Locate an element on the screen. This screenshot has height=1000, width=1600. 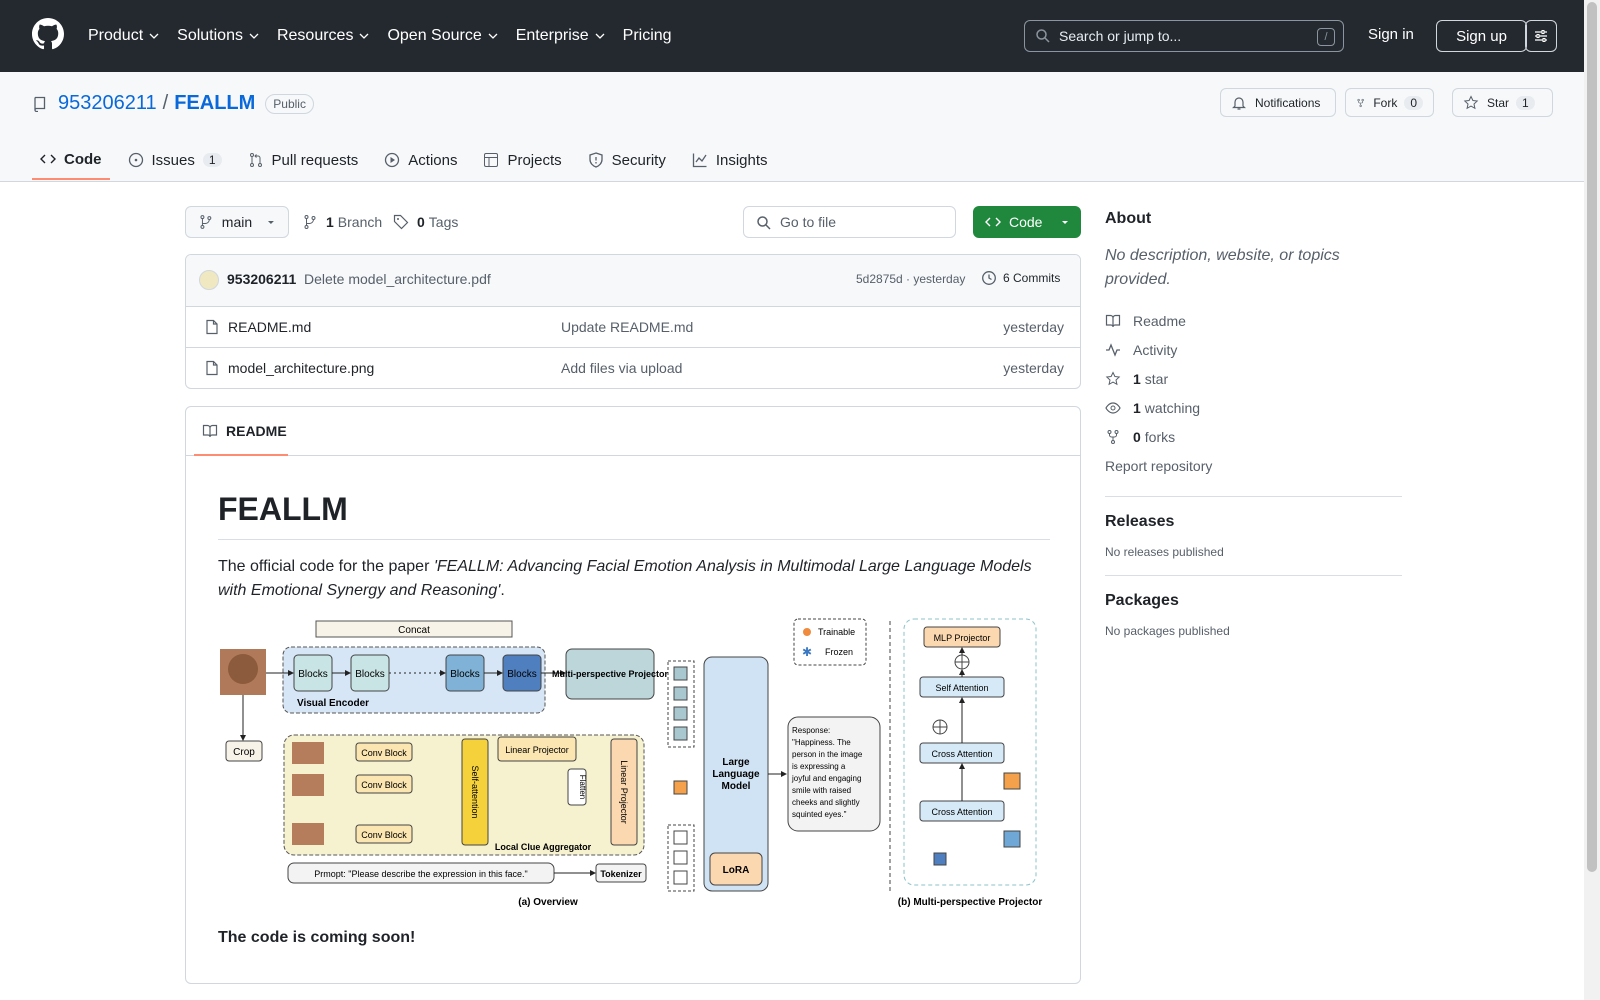
tab-projects: Projects is located at coordinates (522, 160).